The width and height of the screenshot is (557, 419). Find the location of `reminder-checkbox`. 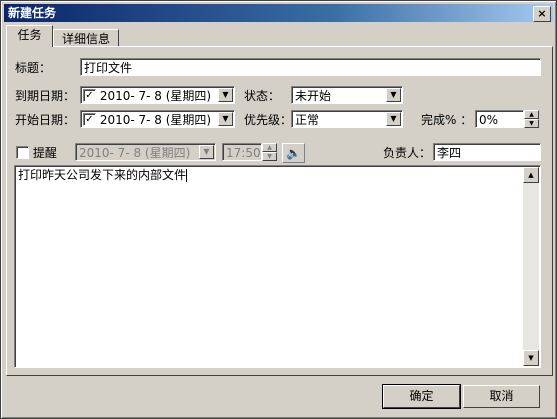

reminder-checkbox is located at coordinates (22, 152).